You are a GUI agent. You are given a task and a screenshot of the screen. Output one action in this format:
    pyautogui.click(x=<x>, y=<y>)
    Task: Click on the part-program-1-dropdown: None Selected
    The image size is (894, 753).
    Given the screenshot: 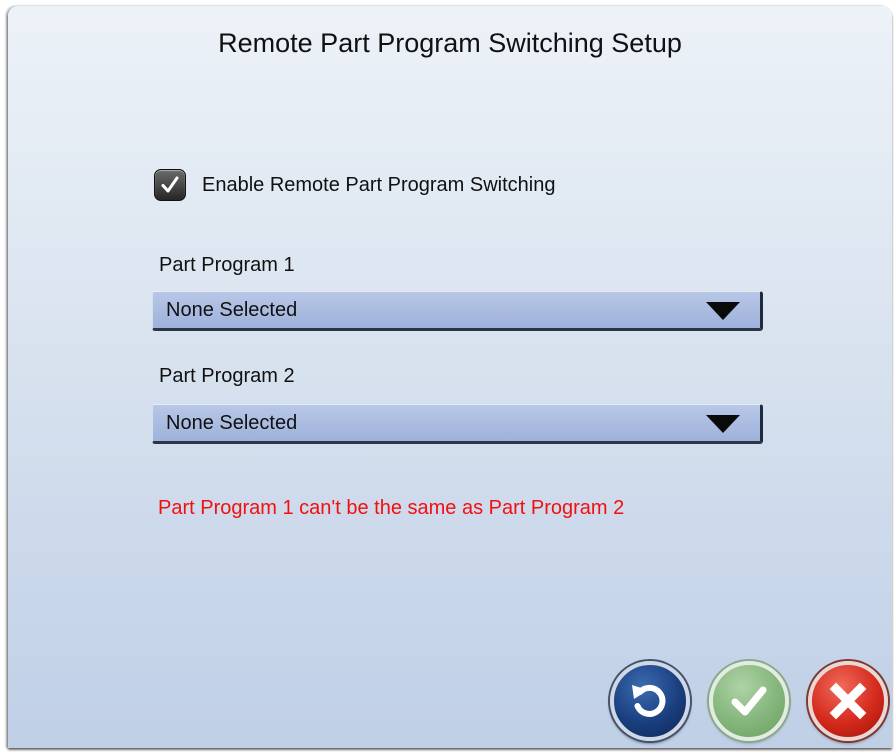 What is the action you would take?
    pyautogui.click(x=457, y=311)
    